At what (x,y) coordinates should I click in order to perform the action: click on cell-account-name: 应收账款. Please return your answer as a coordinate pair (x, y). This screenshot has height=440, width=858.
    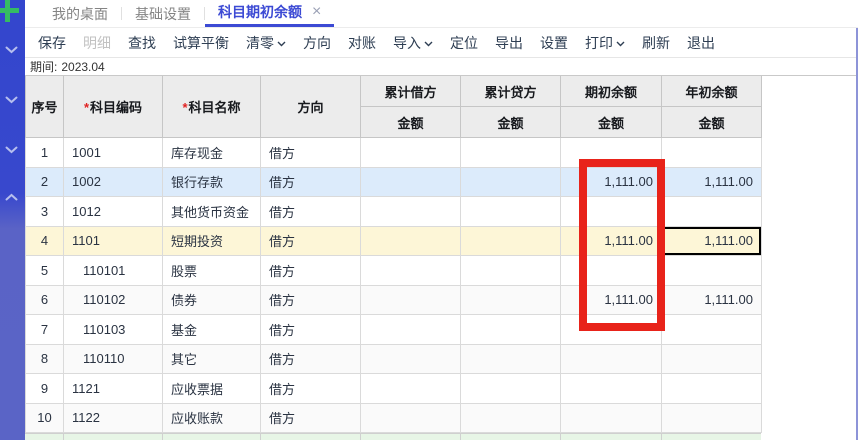
    Looking at the image, I should click on (211, 417).